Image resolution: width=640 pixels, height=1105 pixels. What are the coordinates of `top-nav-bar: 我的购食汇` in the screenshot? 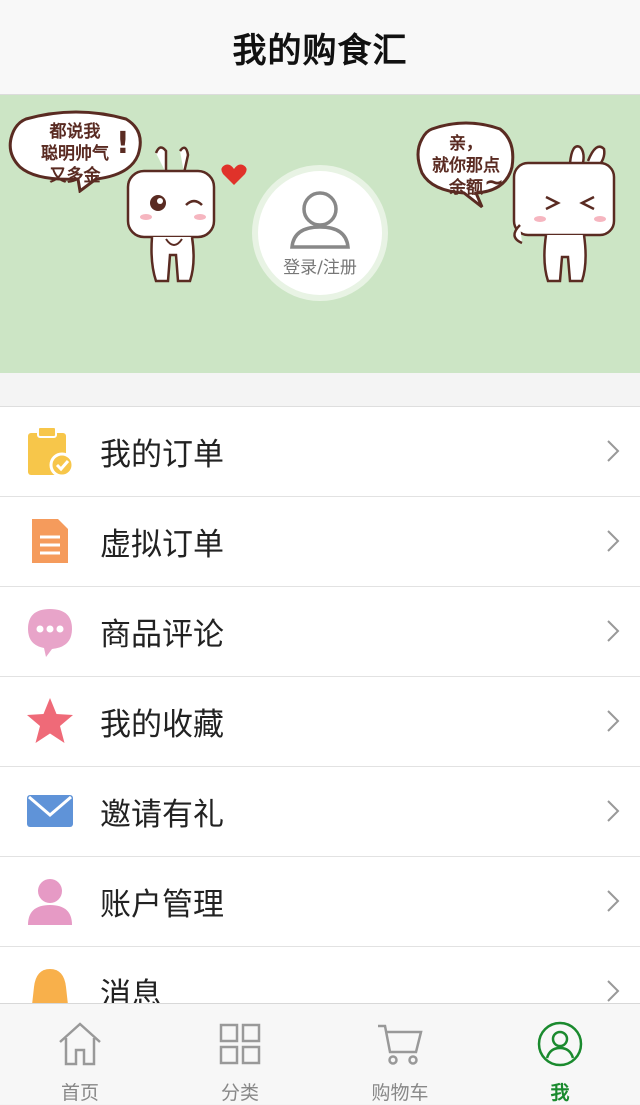 It's located at (320, 47).